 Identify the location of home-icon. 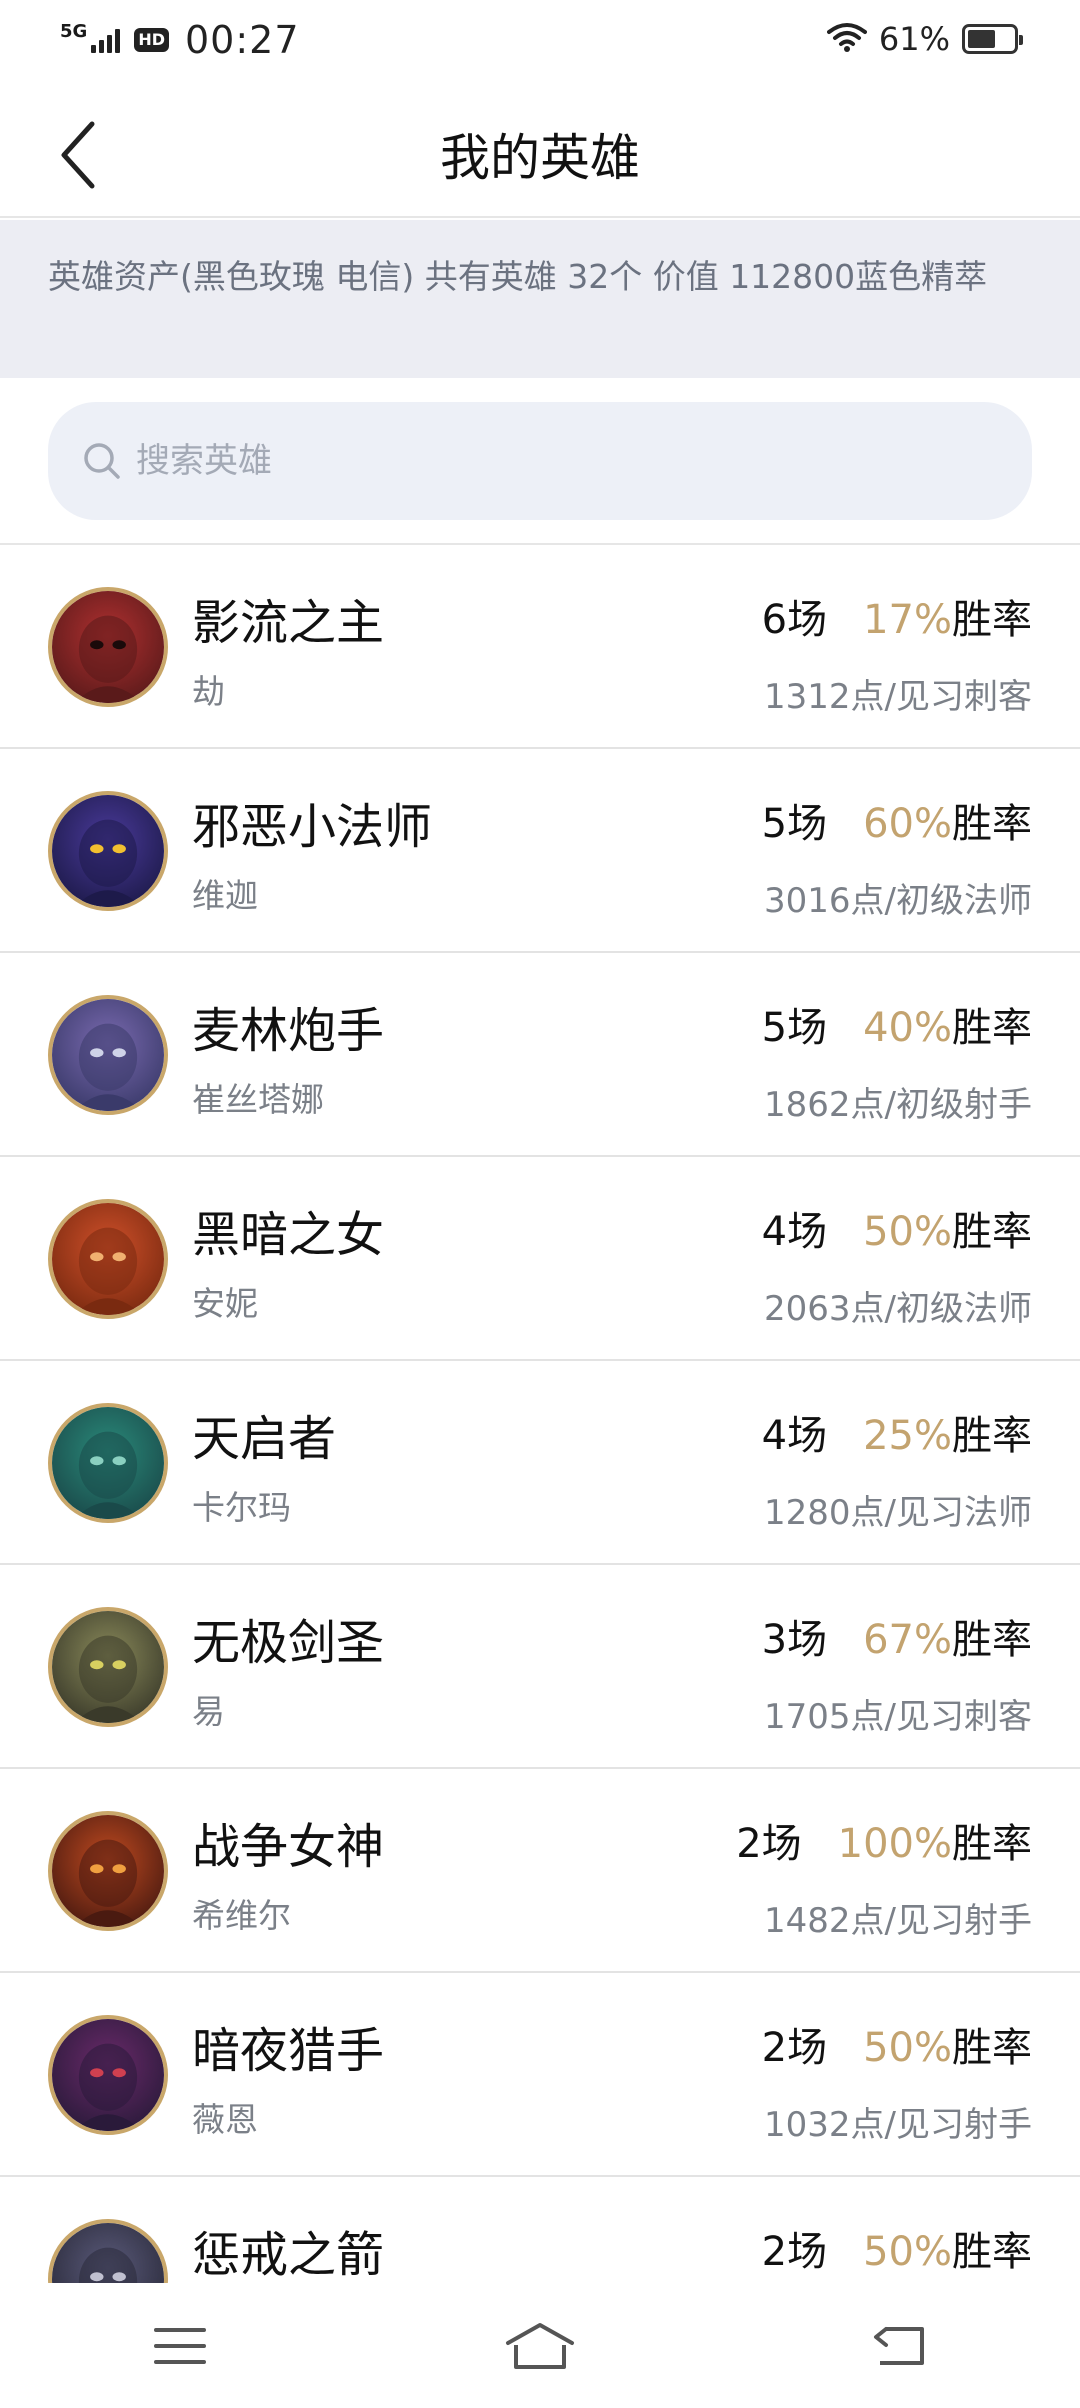
(540, 2345).